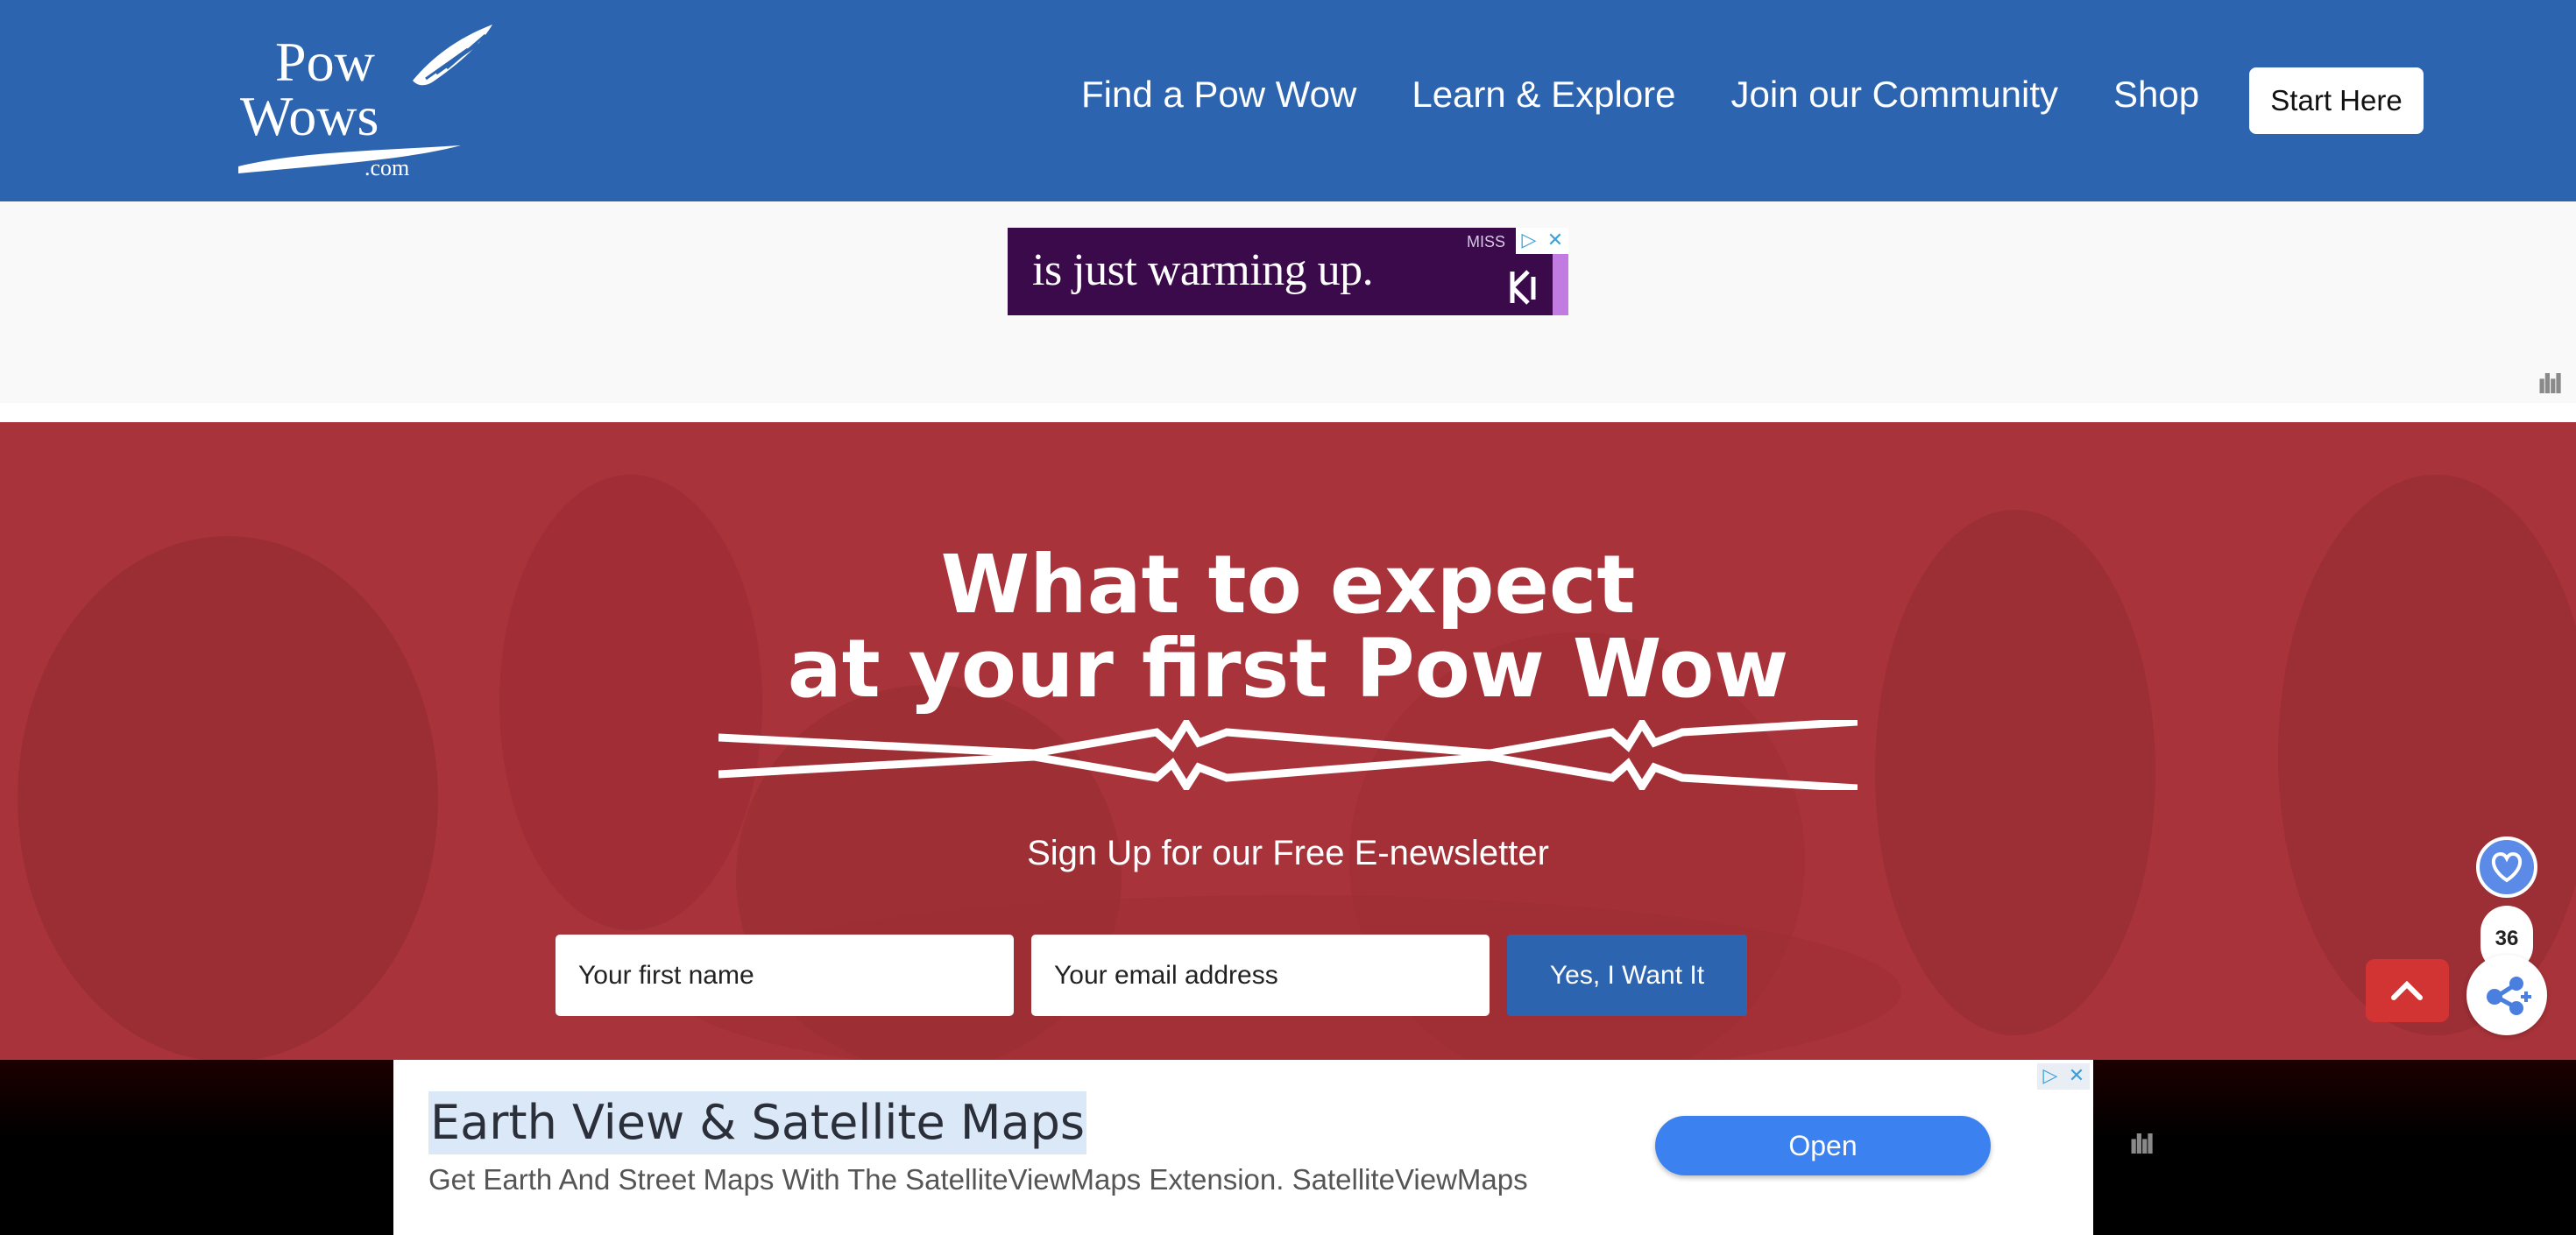 The height and width of the screenshot is (1235, 2576). I want to click on hero-title-line-1: What to expect, so click(1288, 585).